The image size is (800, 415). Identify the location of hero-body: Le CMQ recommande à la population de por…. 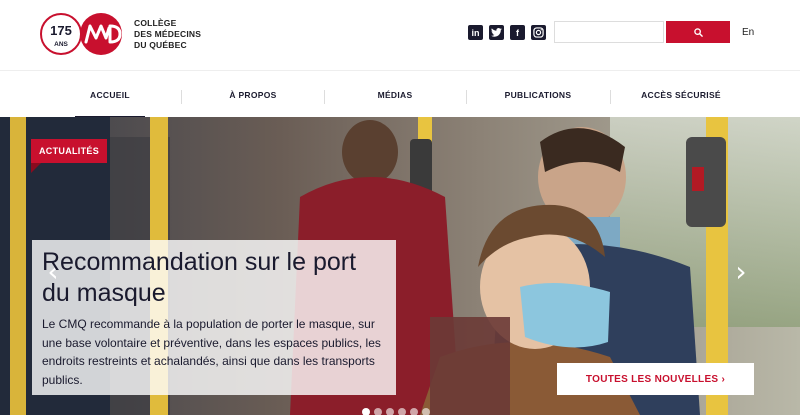
(211, 352).